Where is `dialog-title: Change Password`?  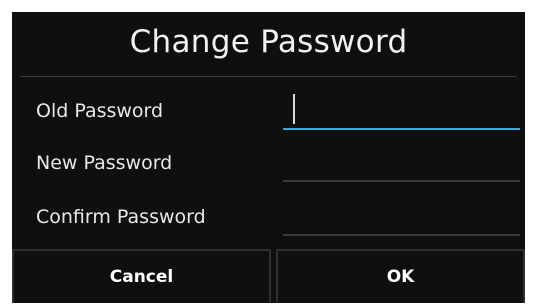
dialog-title: Change Password is located at coordinates (268, 42).